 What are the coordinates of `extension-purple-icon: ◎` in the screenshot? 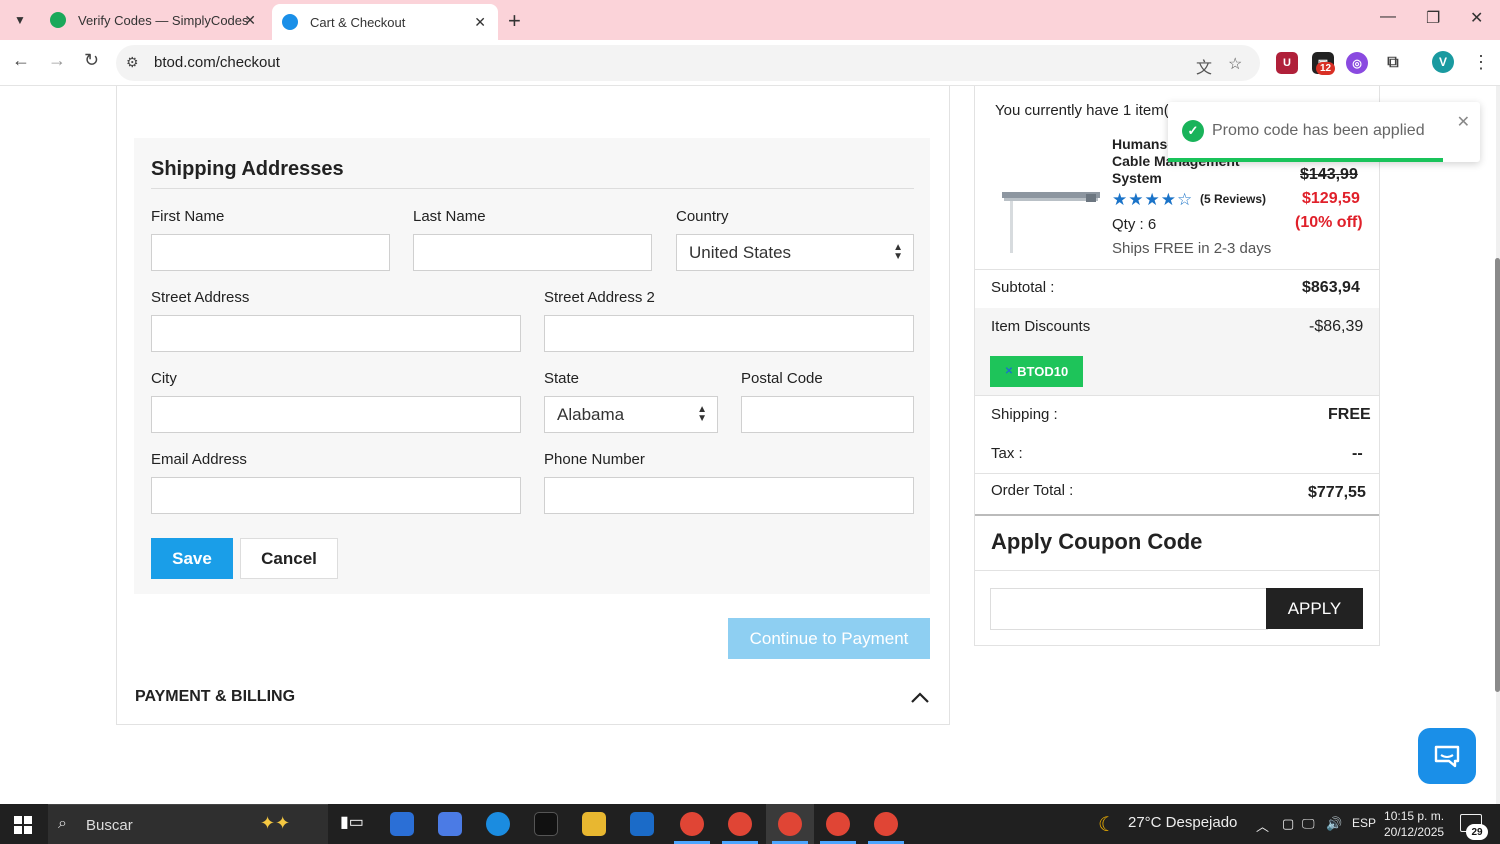 It's located at (1357, 63).